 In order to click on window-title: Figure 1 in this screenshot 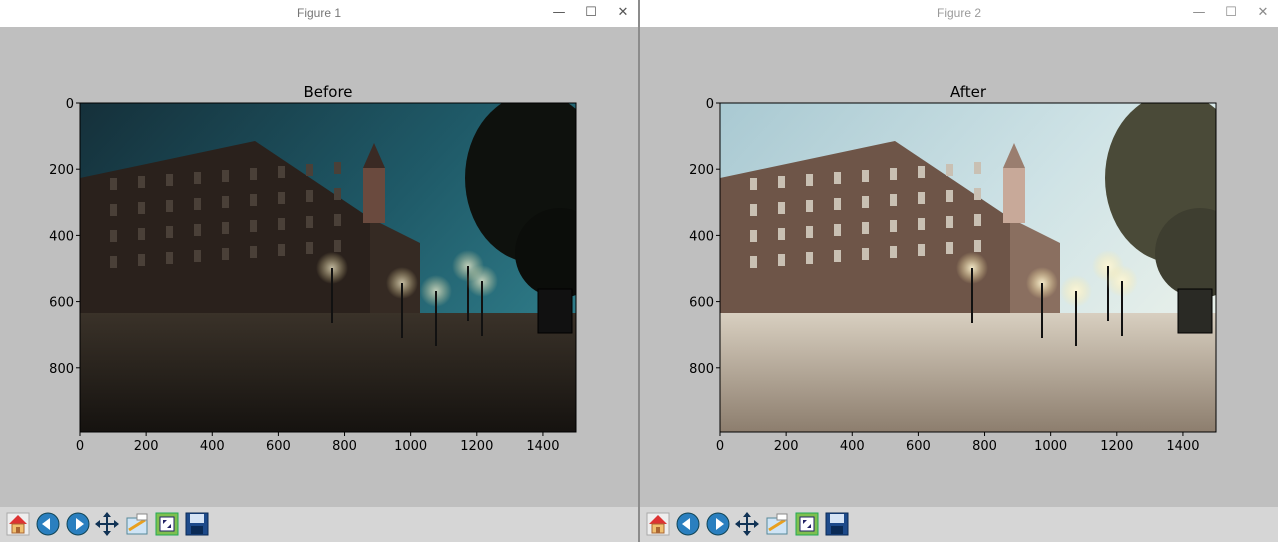, I will do `click(319, 13)`.